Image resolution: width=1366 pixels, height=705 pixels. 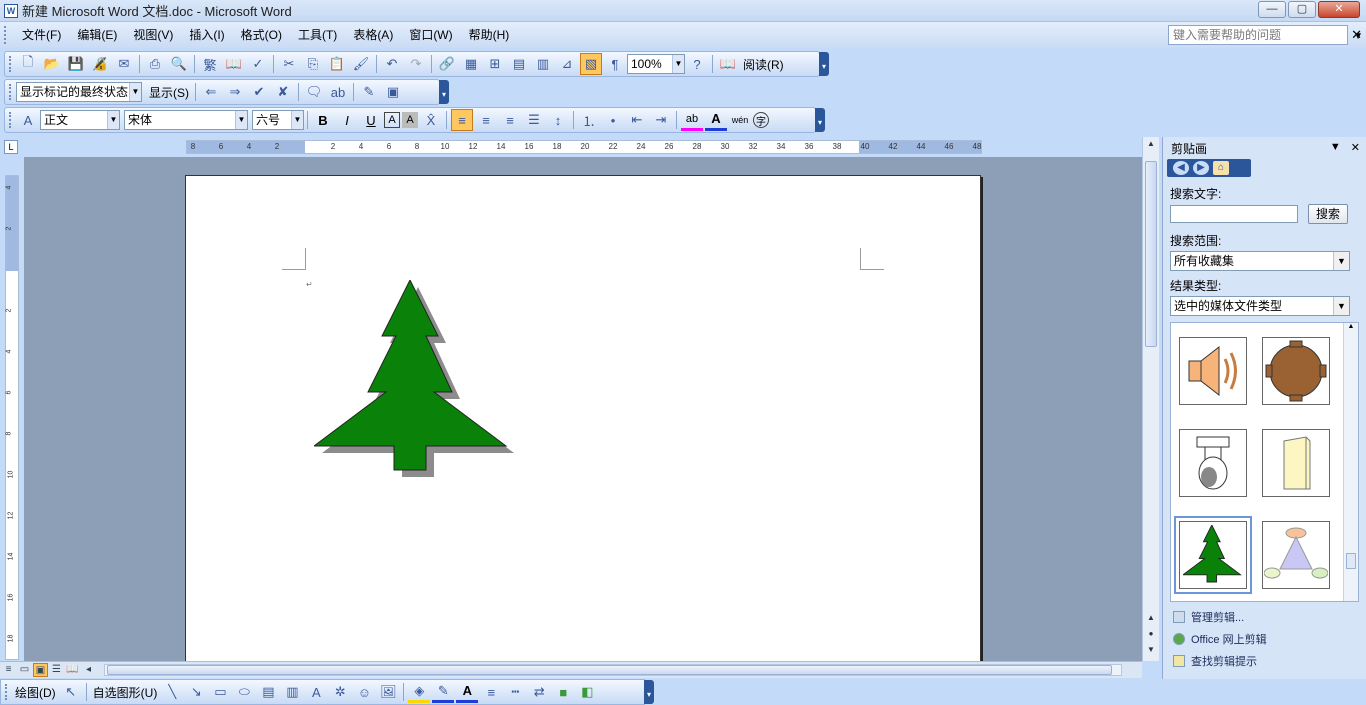 What do you see at coordinates (419, 692) in the screenshot?
I see `fill-color-icon: ◈` at bounding box center [419, 692].